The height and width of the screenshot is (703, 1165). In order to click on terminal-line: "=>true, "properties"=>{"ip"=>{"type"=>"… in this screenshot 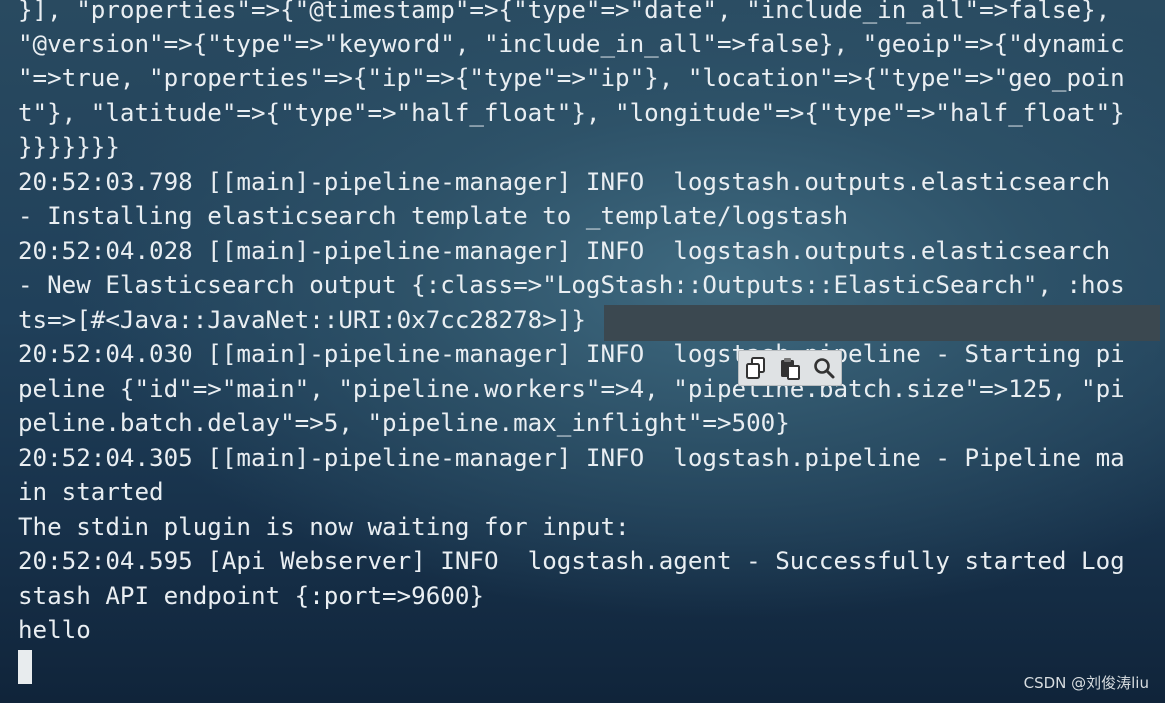, I will do `click(571, 78)`.